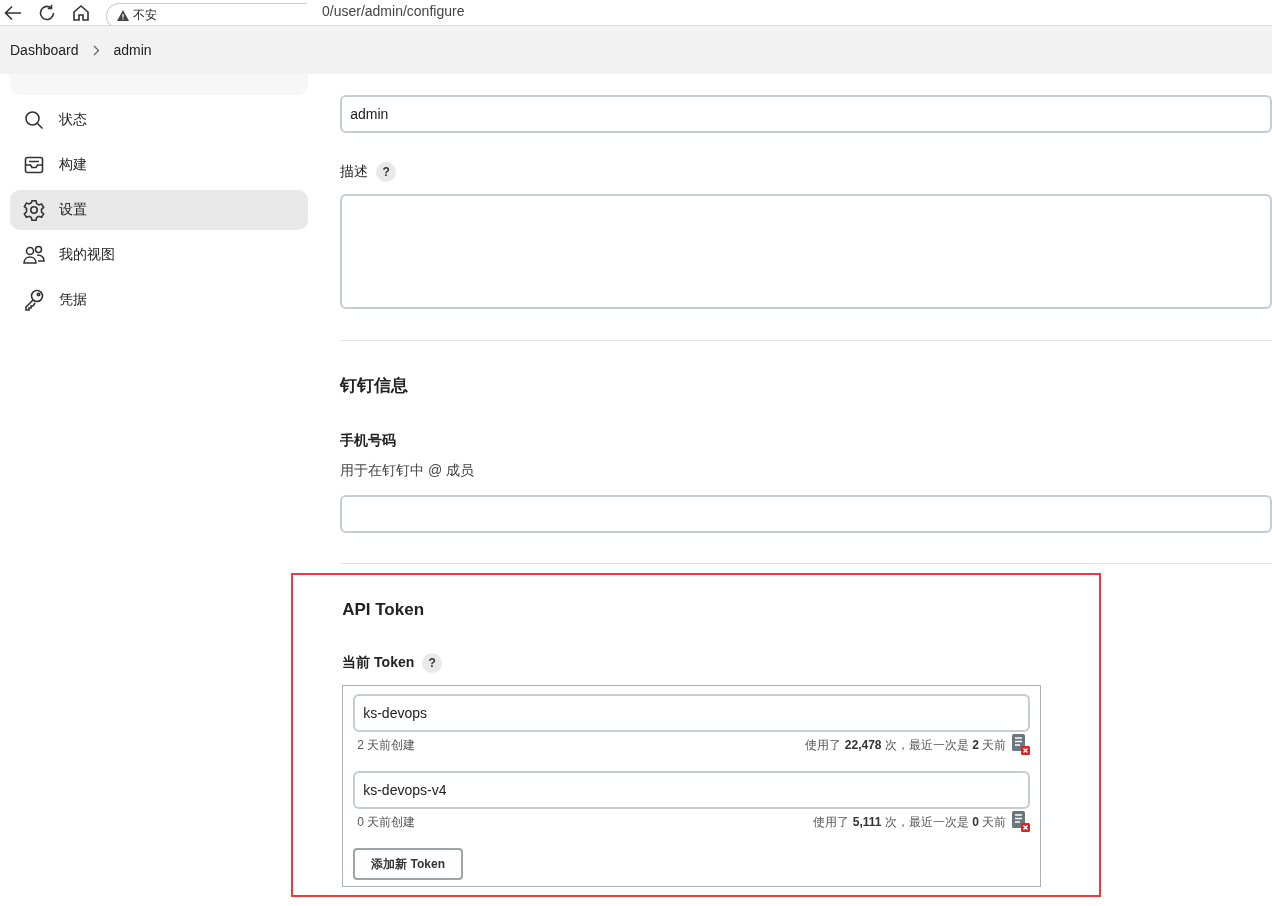 Image resolution: width=1272 pixels, height=906 pixels. Describe the element at coordinates (408, 471) in the screenshot. I see `field-hint: 用于在钉钉中 @ 成员` at that location.